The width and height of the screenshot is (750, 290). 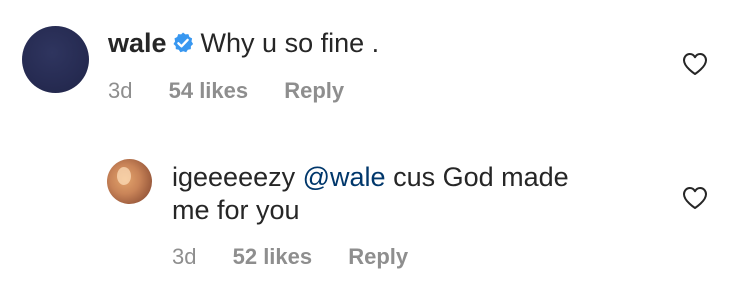 I want to click on comment-meta: 3d 54 likes Reply, so click(x=226, y=91).